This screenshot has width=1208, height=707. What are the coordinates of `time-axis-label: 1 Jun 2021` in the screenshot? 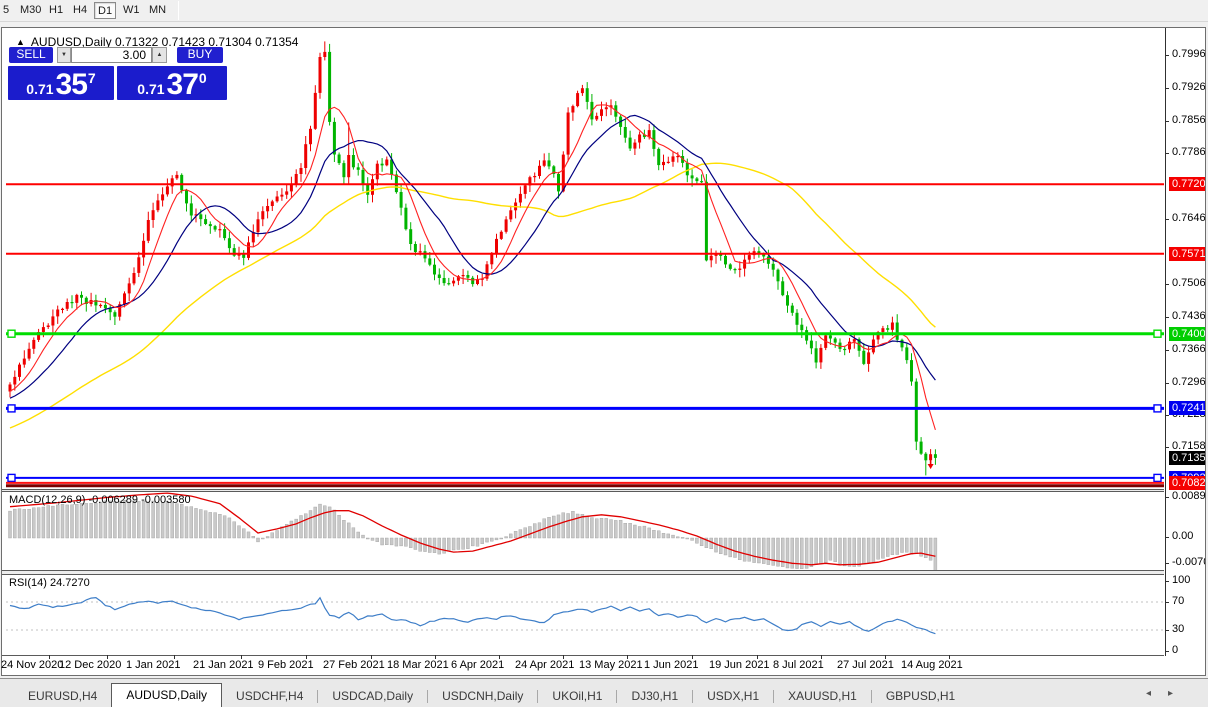 It's located at (671, 665).